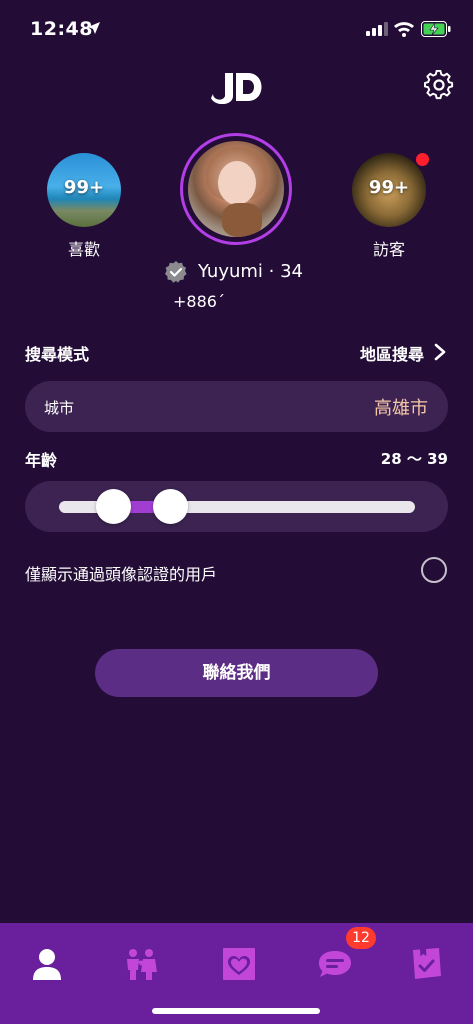 This screenshot has width=473, height=1024. Describe the element at coordinates (94, 28) in the screenshot. I see `location-arrow-icon` at that location.